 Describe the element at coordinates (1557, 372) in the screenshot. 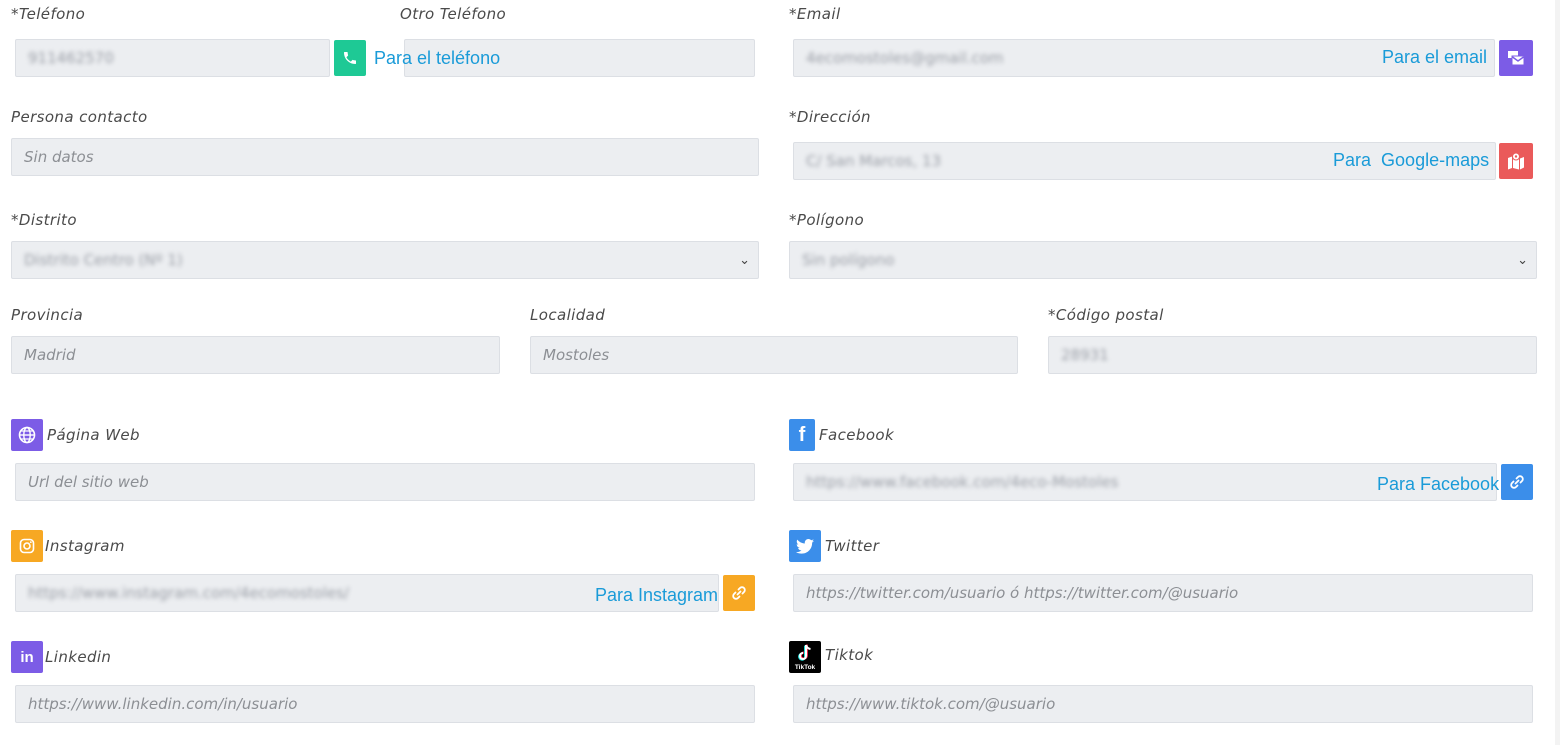

I see `scrollbar-track` at that location.